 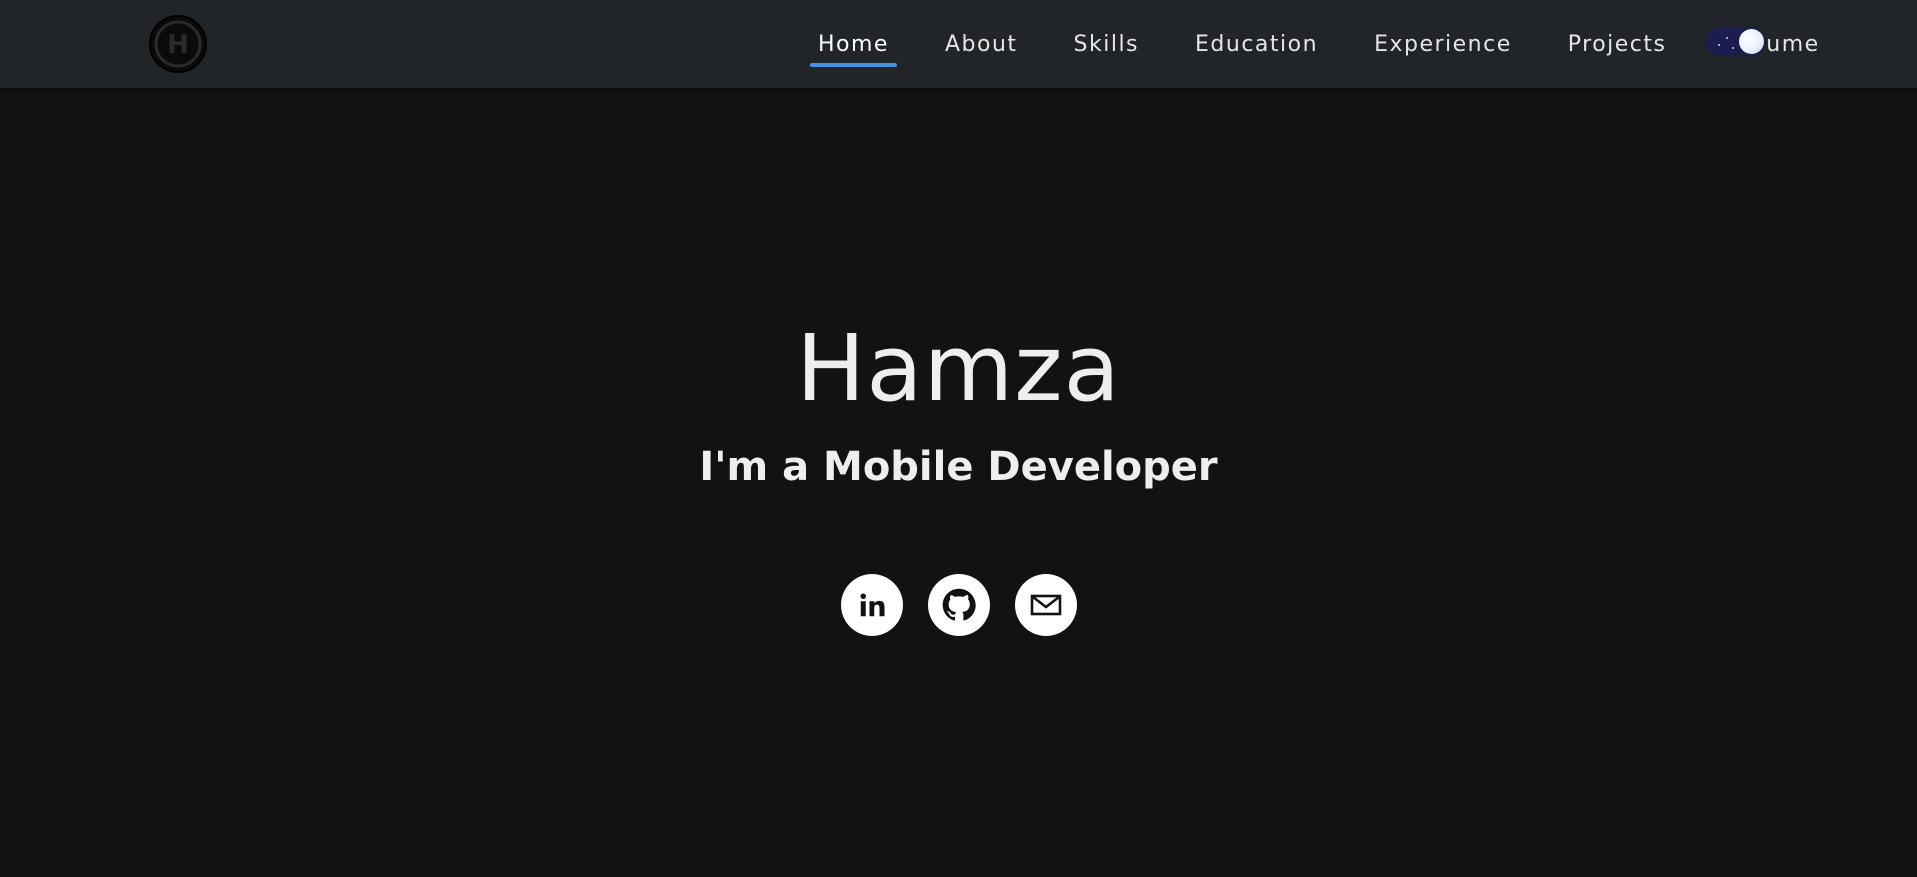 I want to click on mail-button, so click(x=1045, y=605).